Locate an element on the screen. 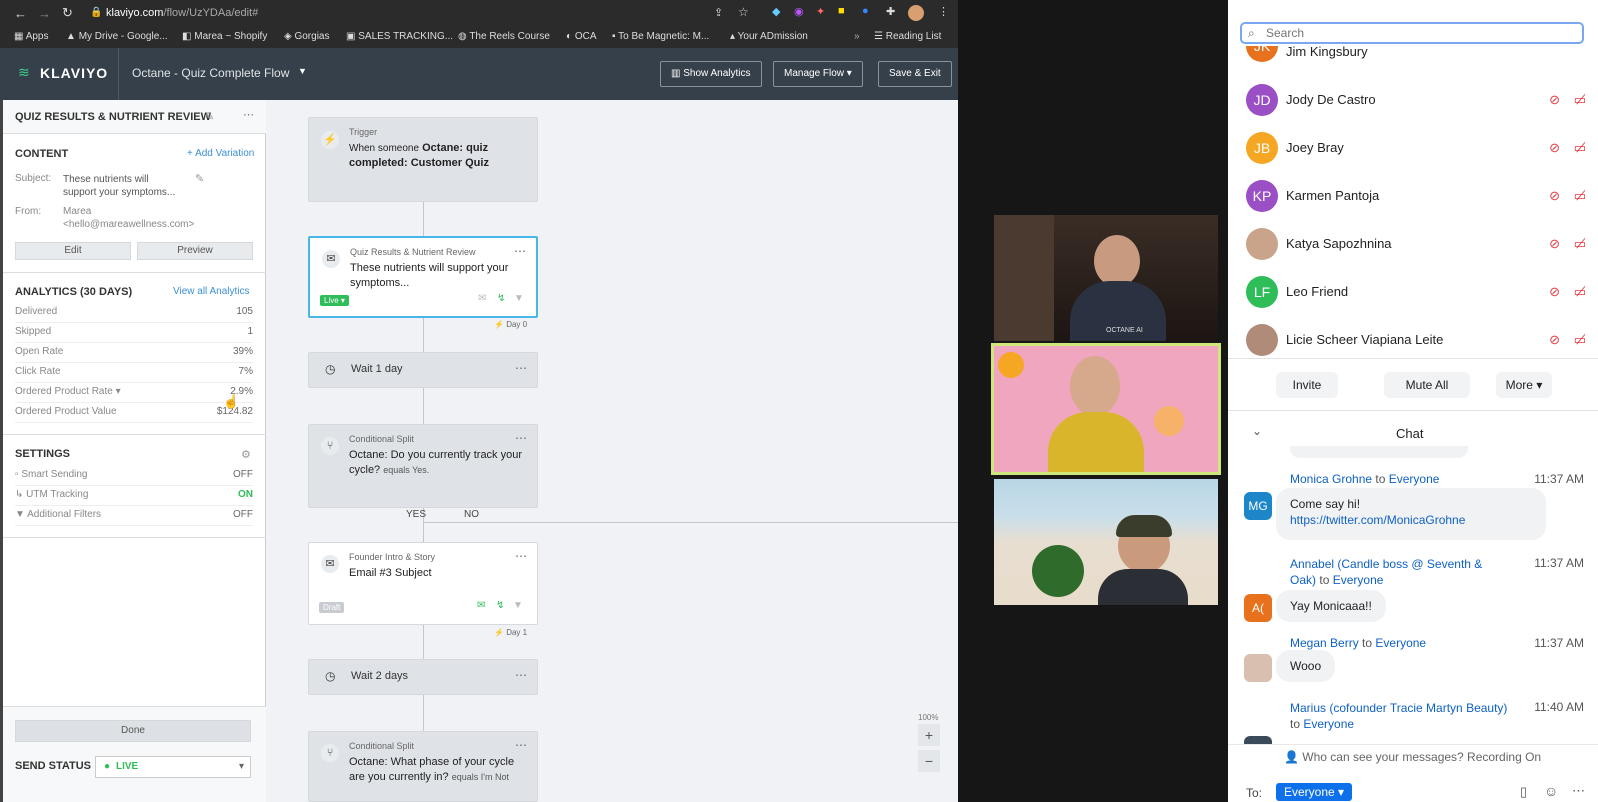  reading-list: ☰ Reading List is located at coordinates (907, 36).